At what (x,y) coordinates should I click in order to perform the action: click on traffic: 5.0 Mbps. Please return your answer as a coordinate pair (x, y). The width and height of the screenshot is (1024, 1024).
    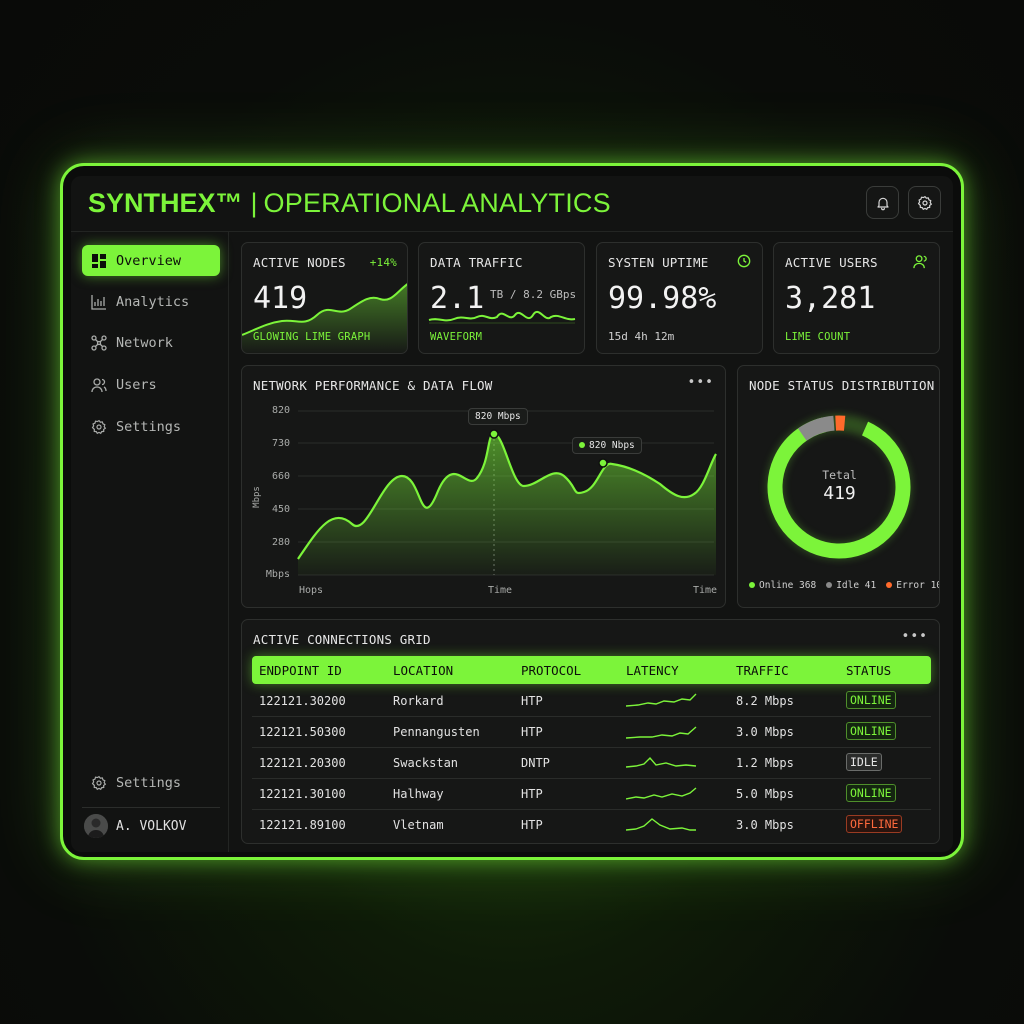
    Looking at the image, I should click on (765, 794).